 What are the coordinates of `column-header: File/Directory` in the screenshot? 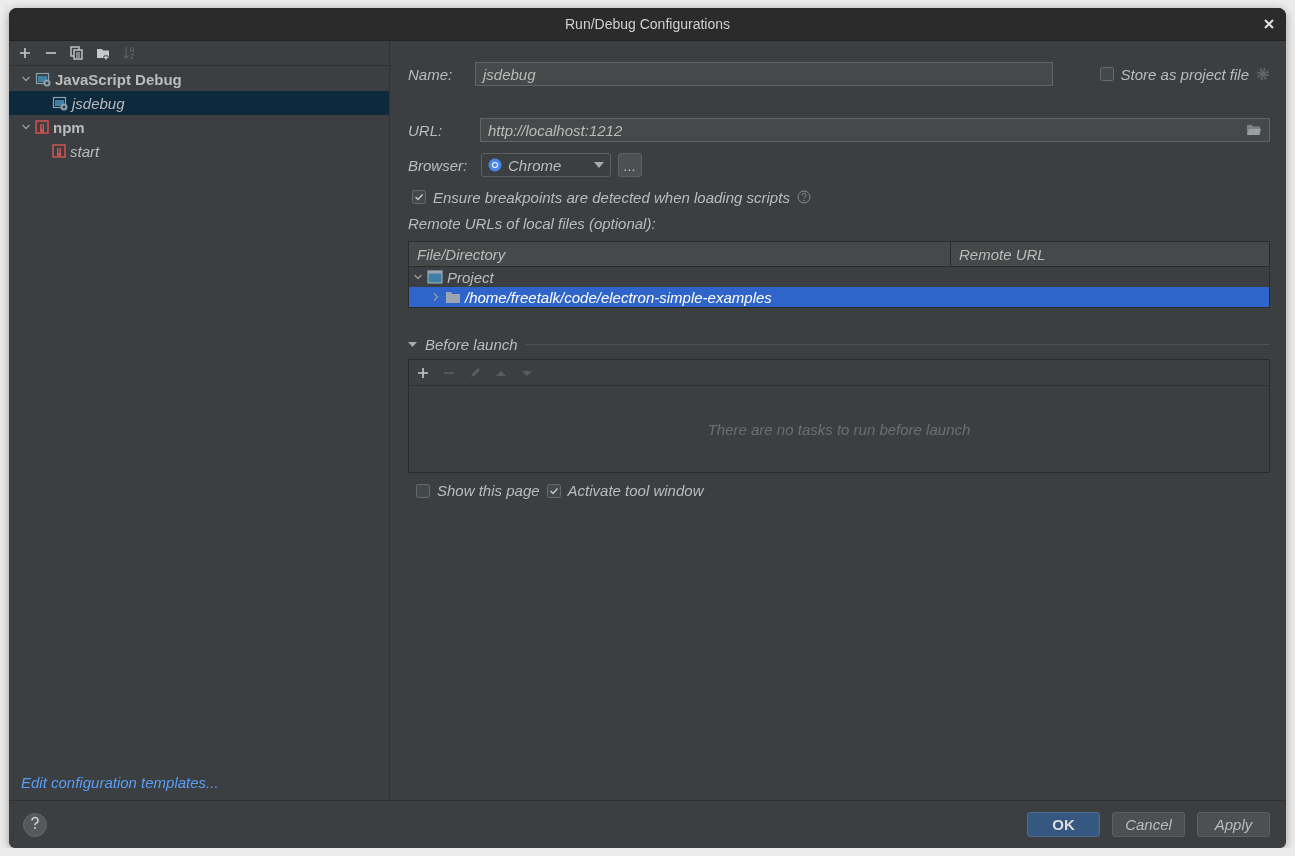 It's located at (679, 254).